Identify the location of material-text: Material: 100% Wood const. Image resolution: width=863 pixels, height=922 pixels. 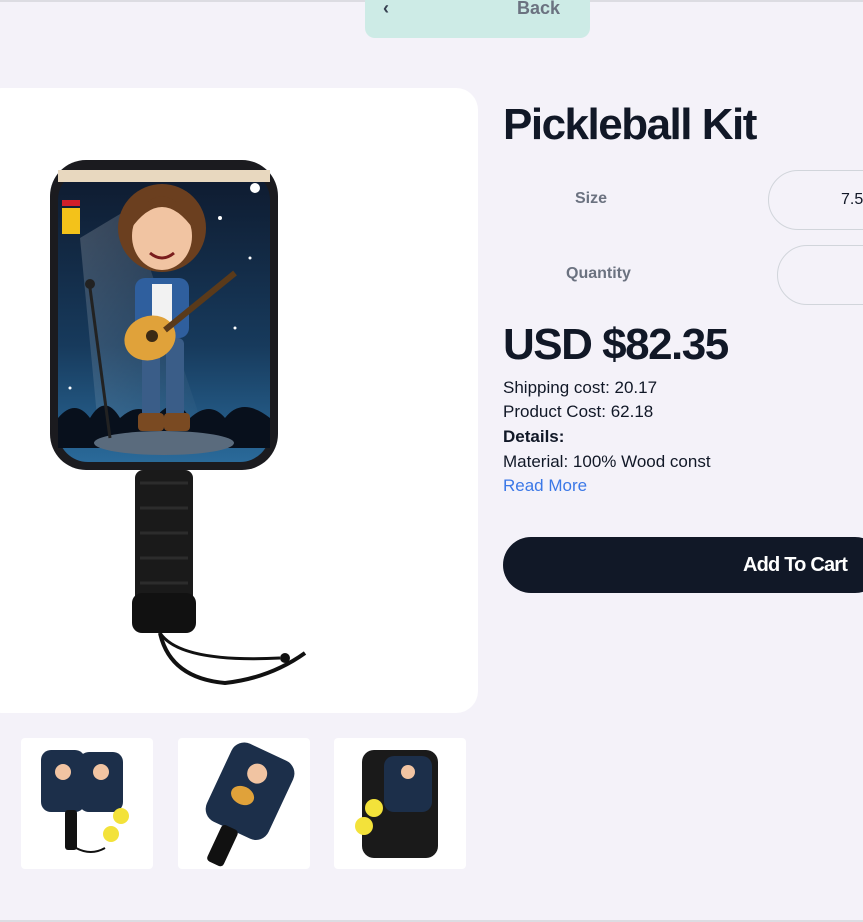
(607, 461).